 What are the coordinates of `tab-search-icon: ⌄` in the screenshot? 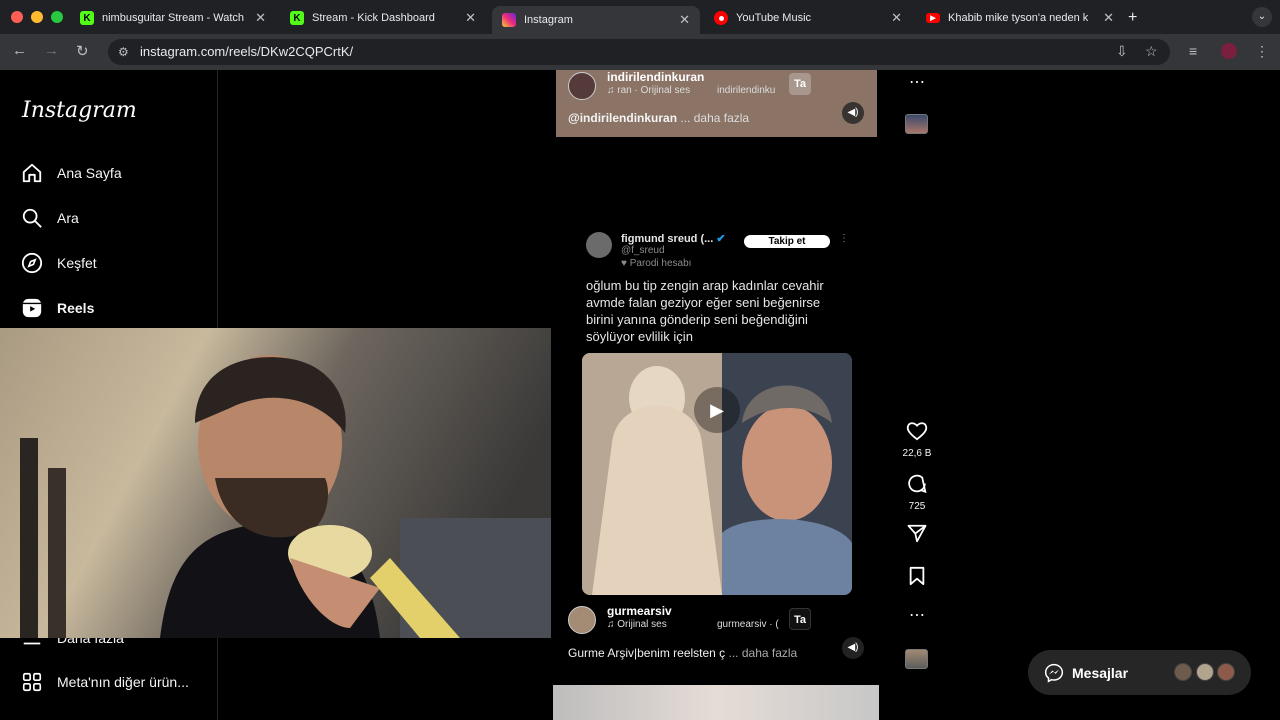 It's located at (1262, 17).